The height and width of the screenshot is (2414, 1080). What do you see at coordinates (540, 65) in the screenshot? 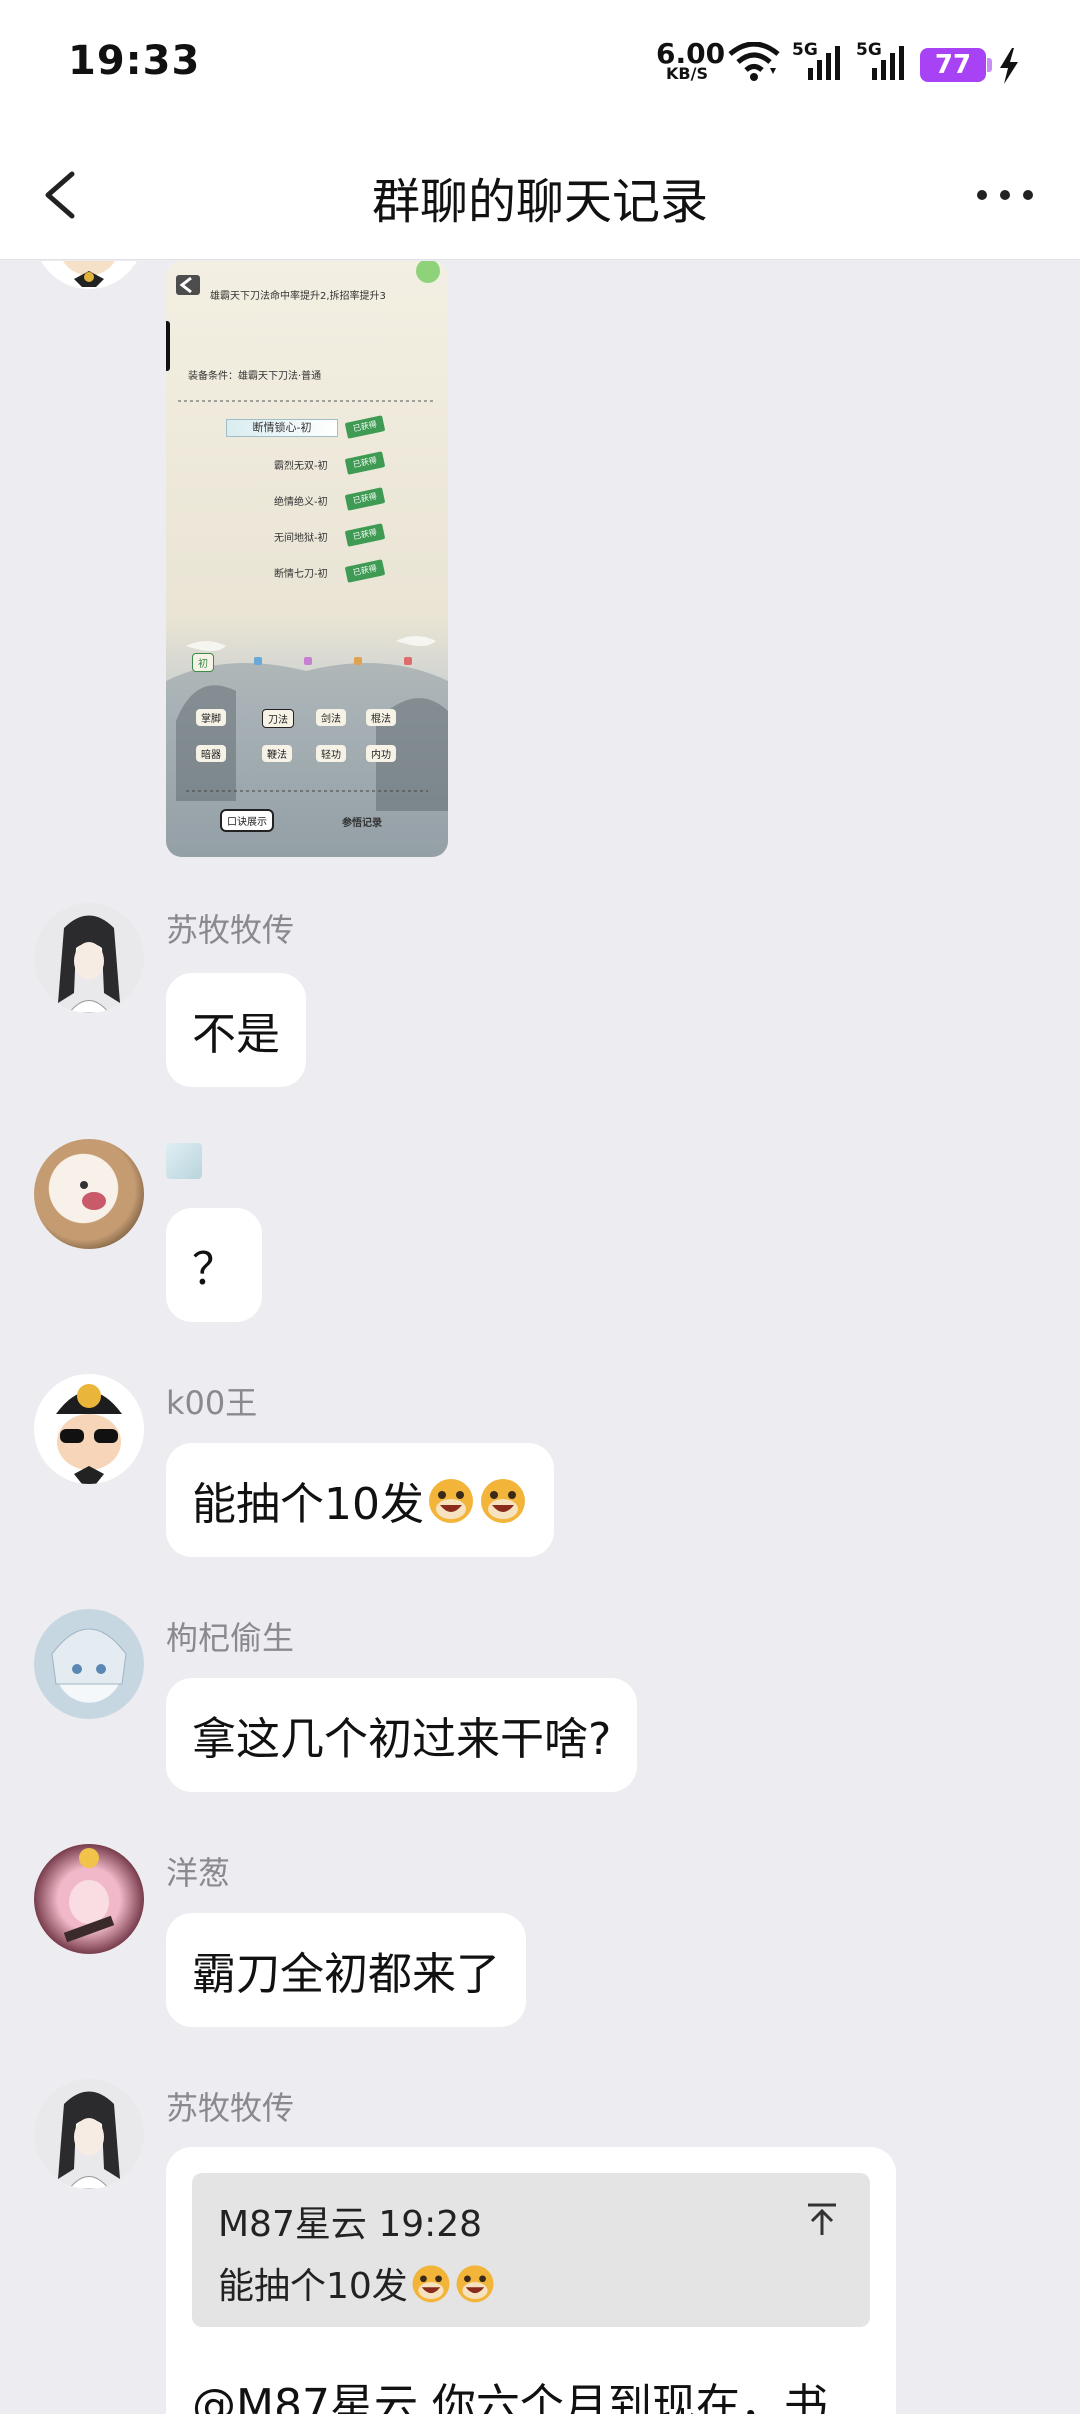
I see `status-bar: 19:33 6.00 KB/S 5G 5G 77` at bounding box center [540, 65].